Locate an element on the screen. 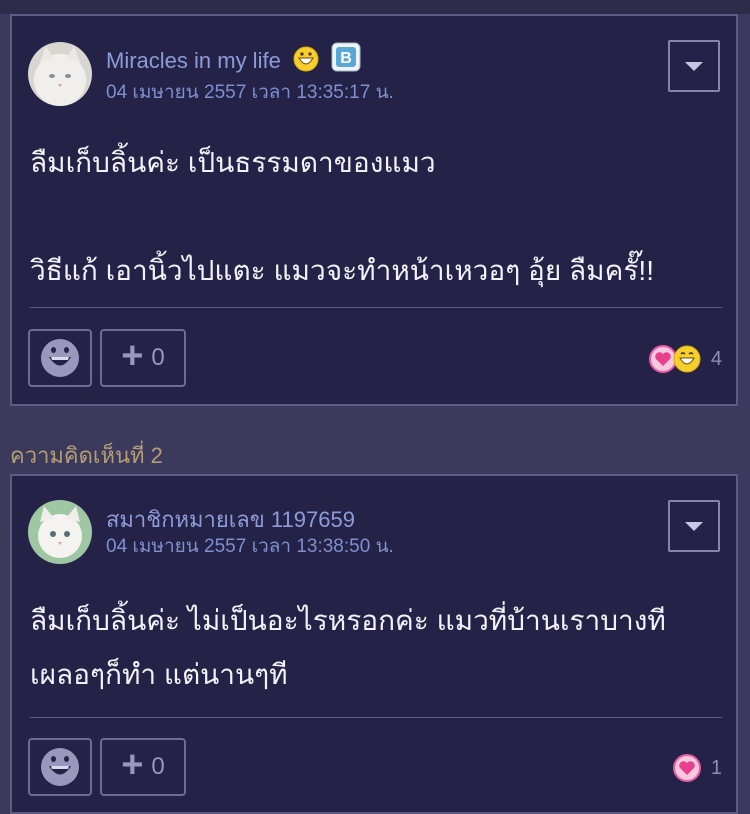 This screenshot has height=814, width=750. username-text: Miracles in my life is located at coordinates (193, 60).